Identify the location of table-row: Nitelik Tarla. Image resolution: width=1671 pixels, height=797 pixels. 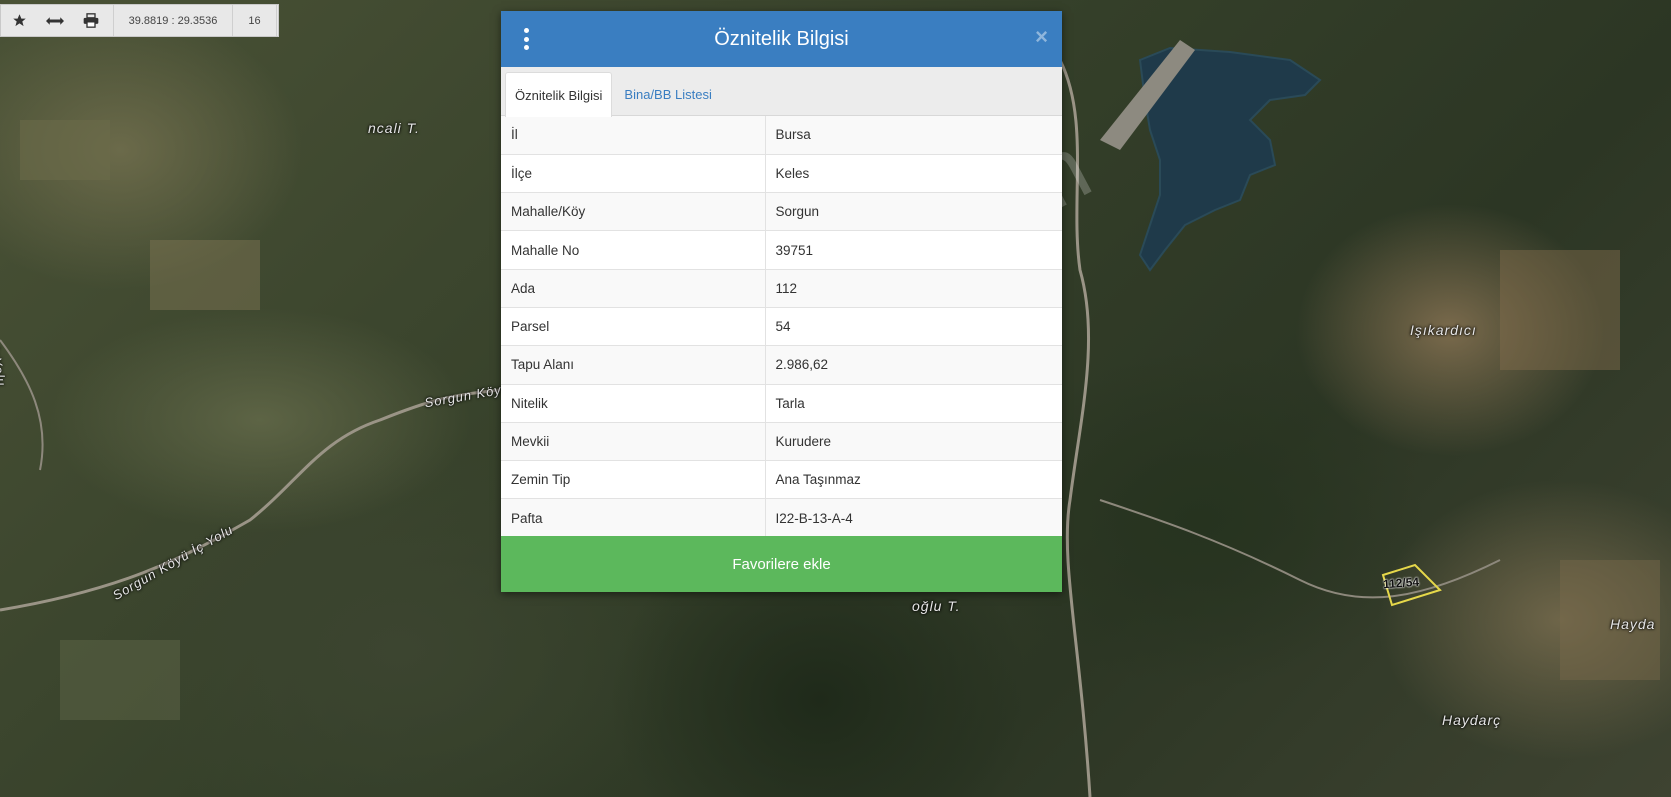
(781, 403).